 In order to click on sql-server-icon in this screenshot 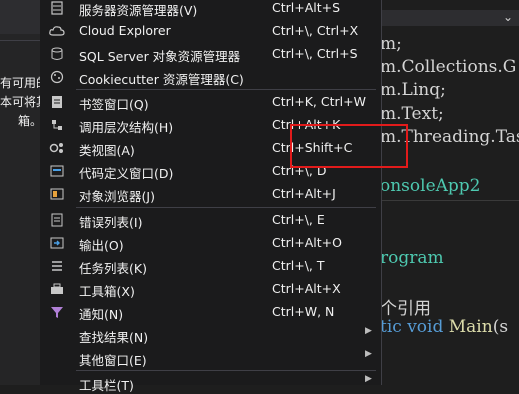, I will do `click(57, 54)`.